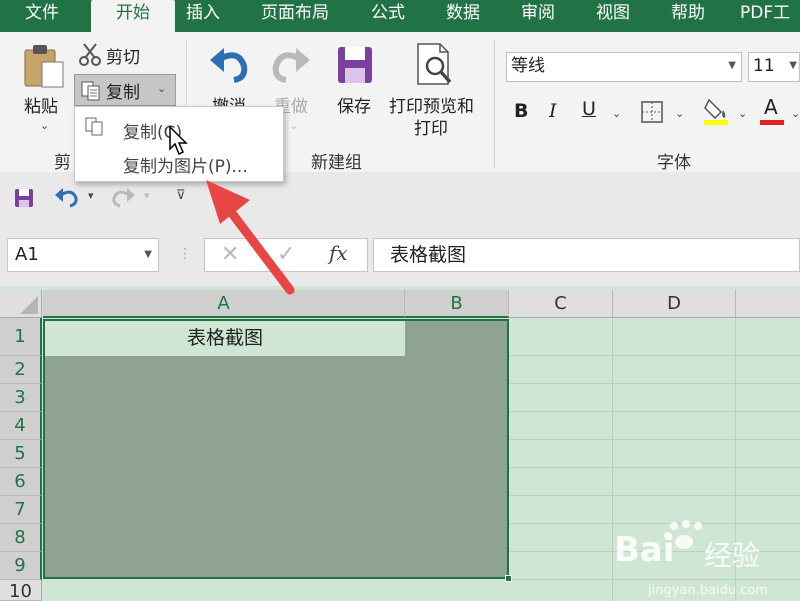 This screenshot has width=800, height=601. Describe the element at coordinates (24, 200) in the screenshot. I see `qat-save-icon` at that location.